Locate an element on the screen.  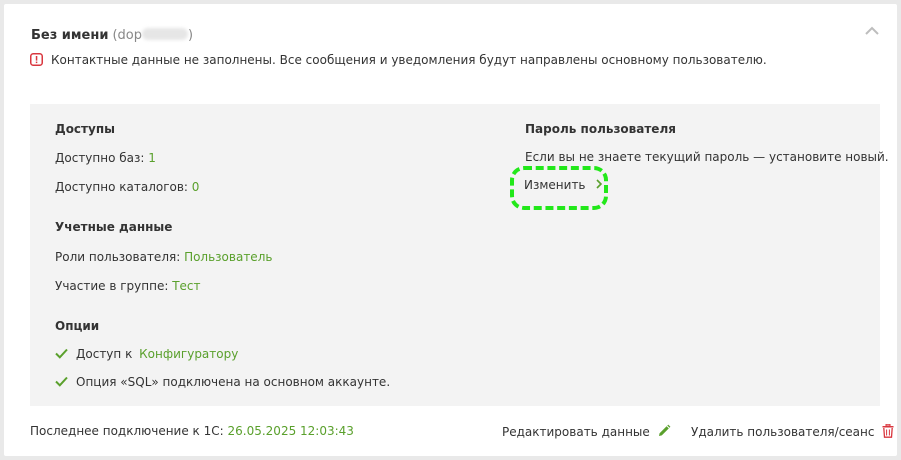
warning-icon is located at coordinates (36, 59).